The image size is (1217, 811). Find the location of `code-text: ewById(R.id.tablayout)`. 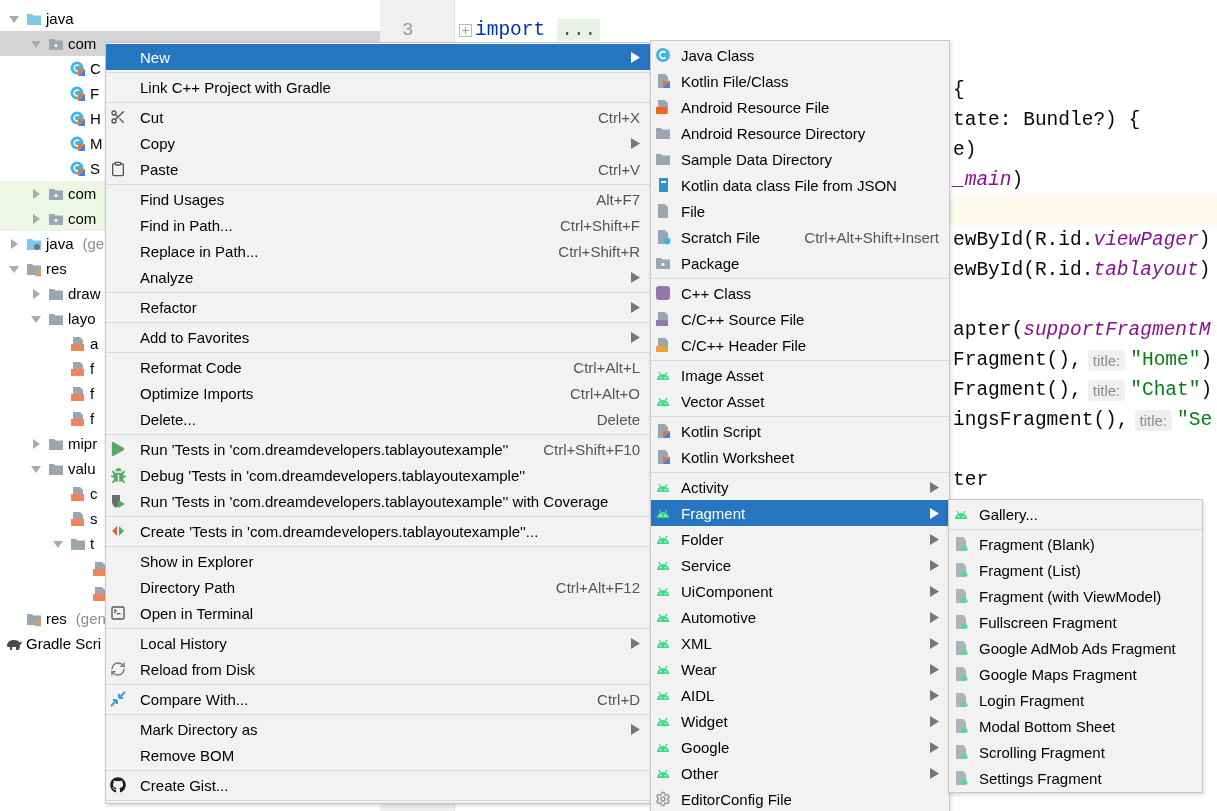

code-text: ewById(R.id.tablayout) is located at coordinates (1082, 270).